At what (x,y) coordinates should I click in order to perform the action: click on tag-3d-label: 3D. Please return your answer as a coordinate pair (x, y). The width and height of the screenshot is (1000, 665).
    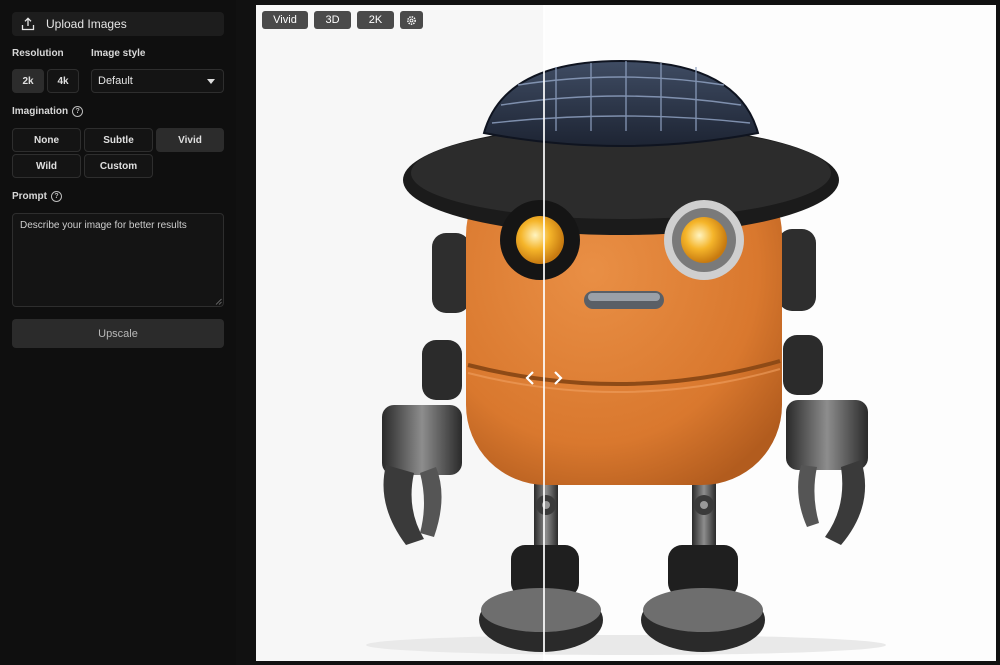
    Looking at the image, I should click on (332, 20).